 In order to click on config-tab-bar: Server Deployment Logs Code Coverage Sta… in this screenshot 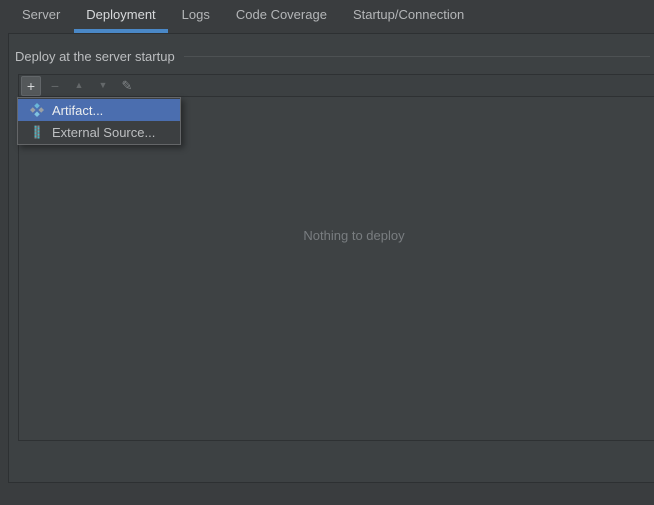, I will do `click(327, 16)`.